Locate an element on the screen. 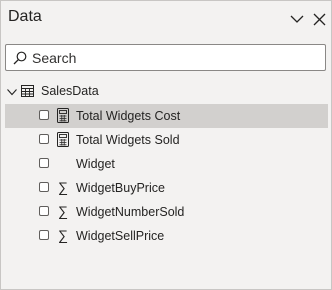  field-row-widget: Widget is located at coordinates (166, 164).